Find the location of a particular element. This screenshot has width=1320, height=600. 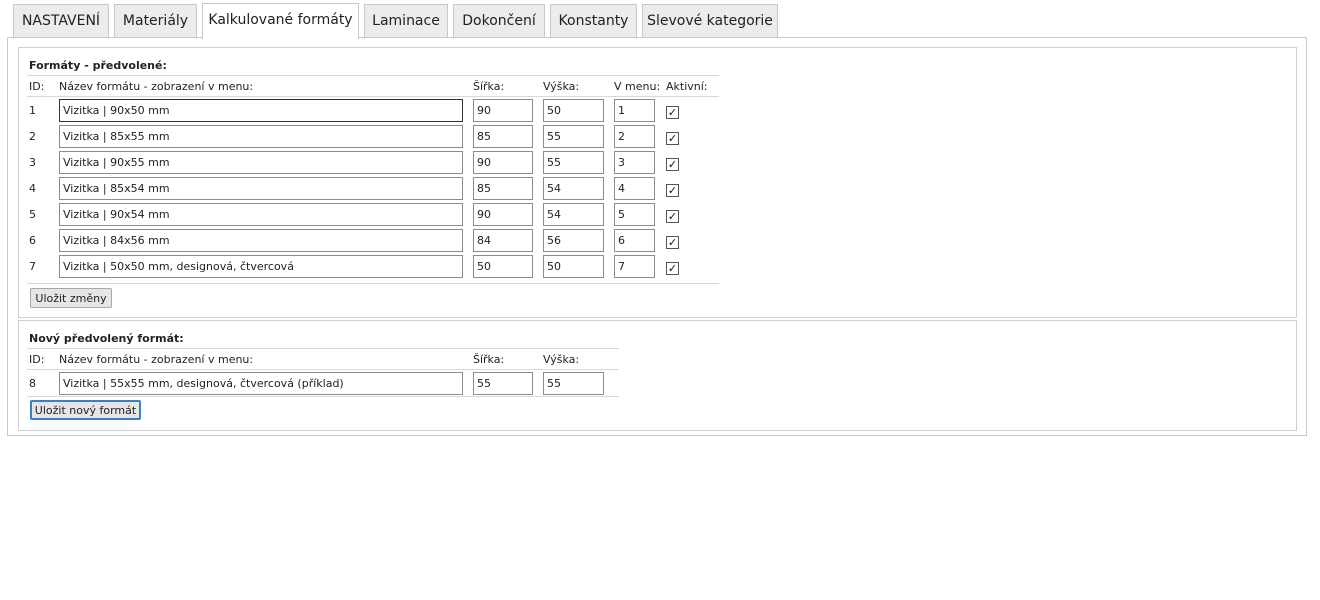

tab-kalkulovane-formaty: Kalkulované formáty is located at coordinates (280, 21).